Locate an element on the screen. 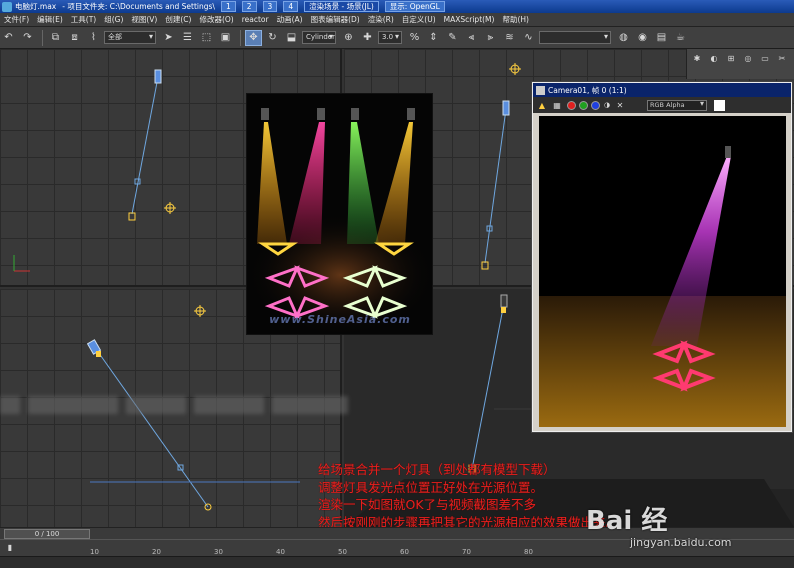  region-select-icon: ⬚ is located at coordinates (206, 38).